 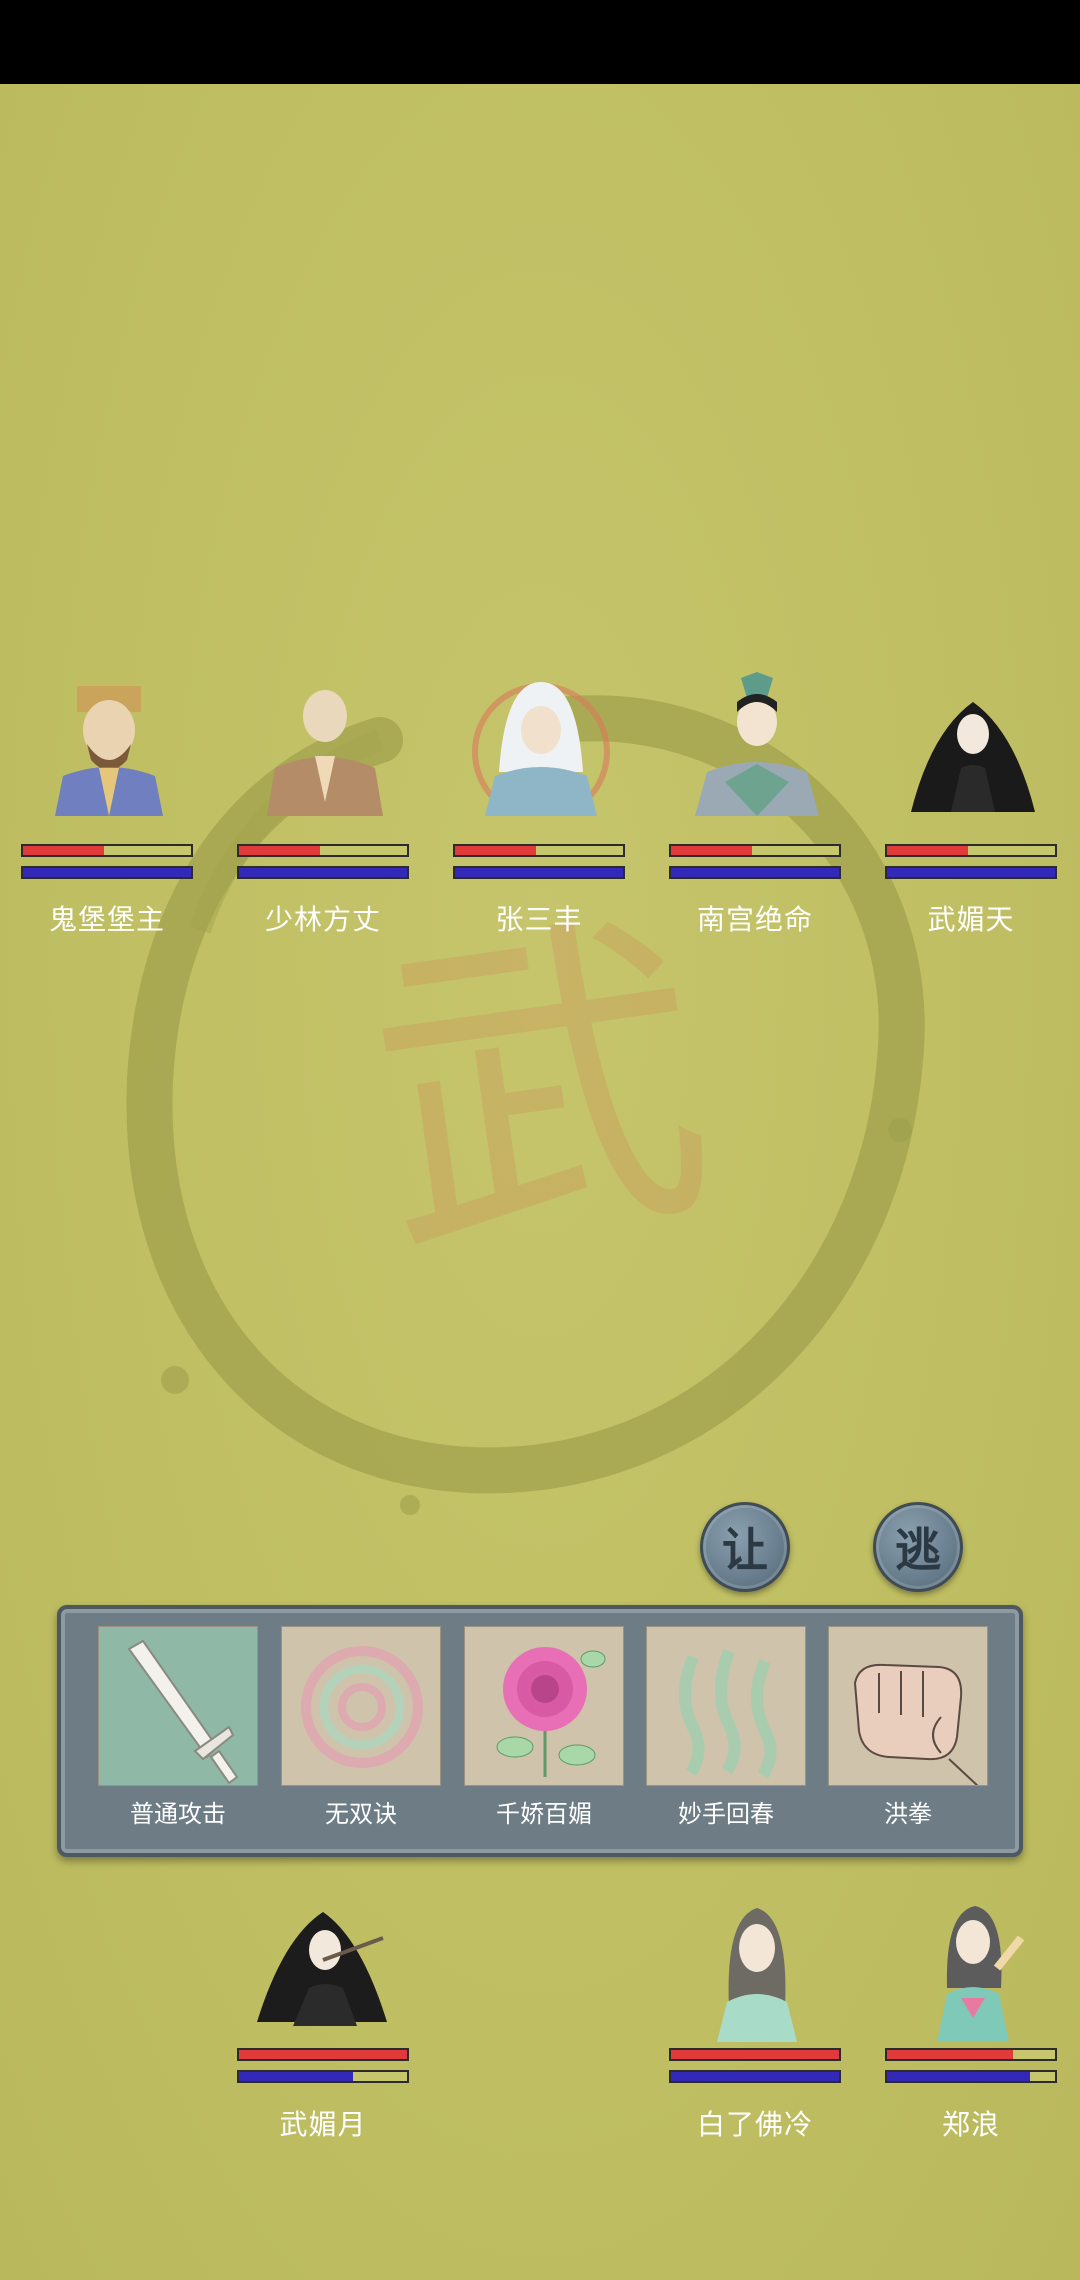 What do you see at coordinates (918, 1547) in the screenshot?
I see `flee-button: 逃` at bounding box center [918, 1547].